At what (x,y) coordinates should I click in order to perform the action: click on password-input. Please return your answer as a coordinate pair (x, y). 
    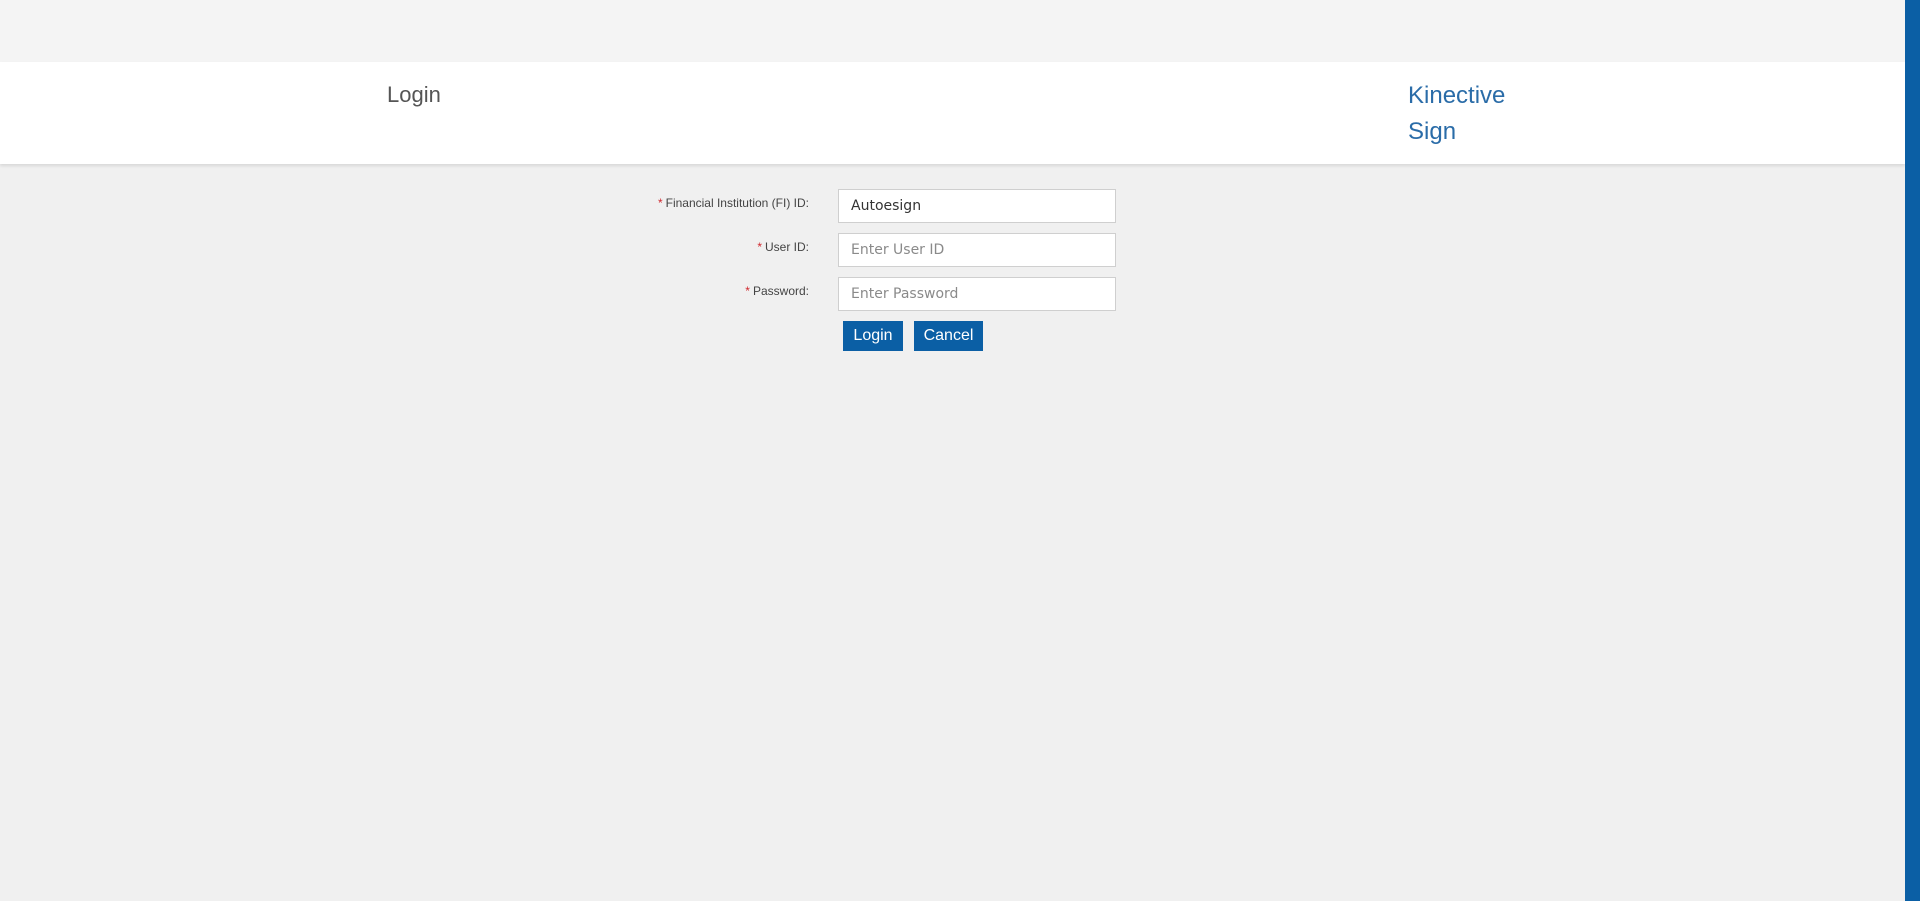
    Looking at the image, I should click on (977, 294).